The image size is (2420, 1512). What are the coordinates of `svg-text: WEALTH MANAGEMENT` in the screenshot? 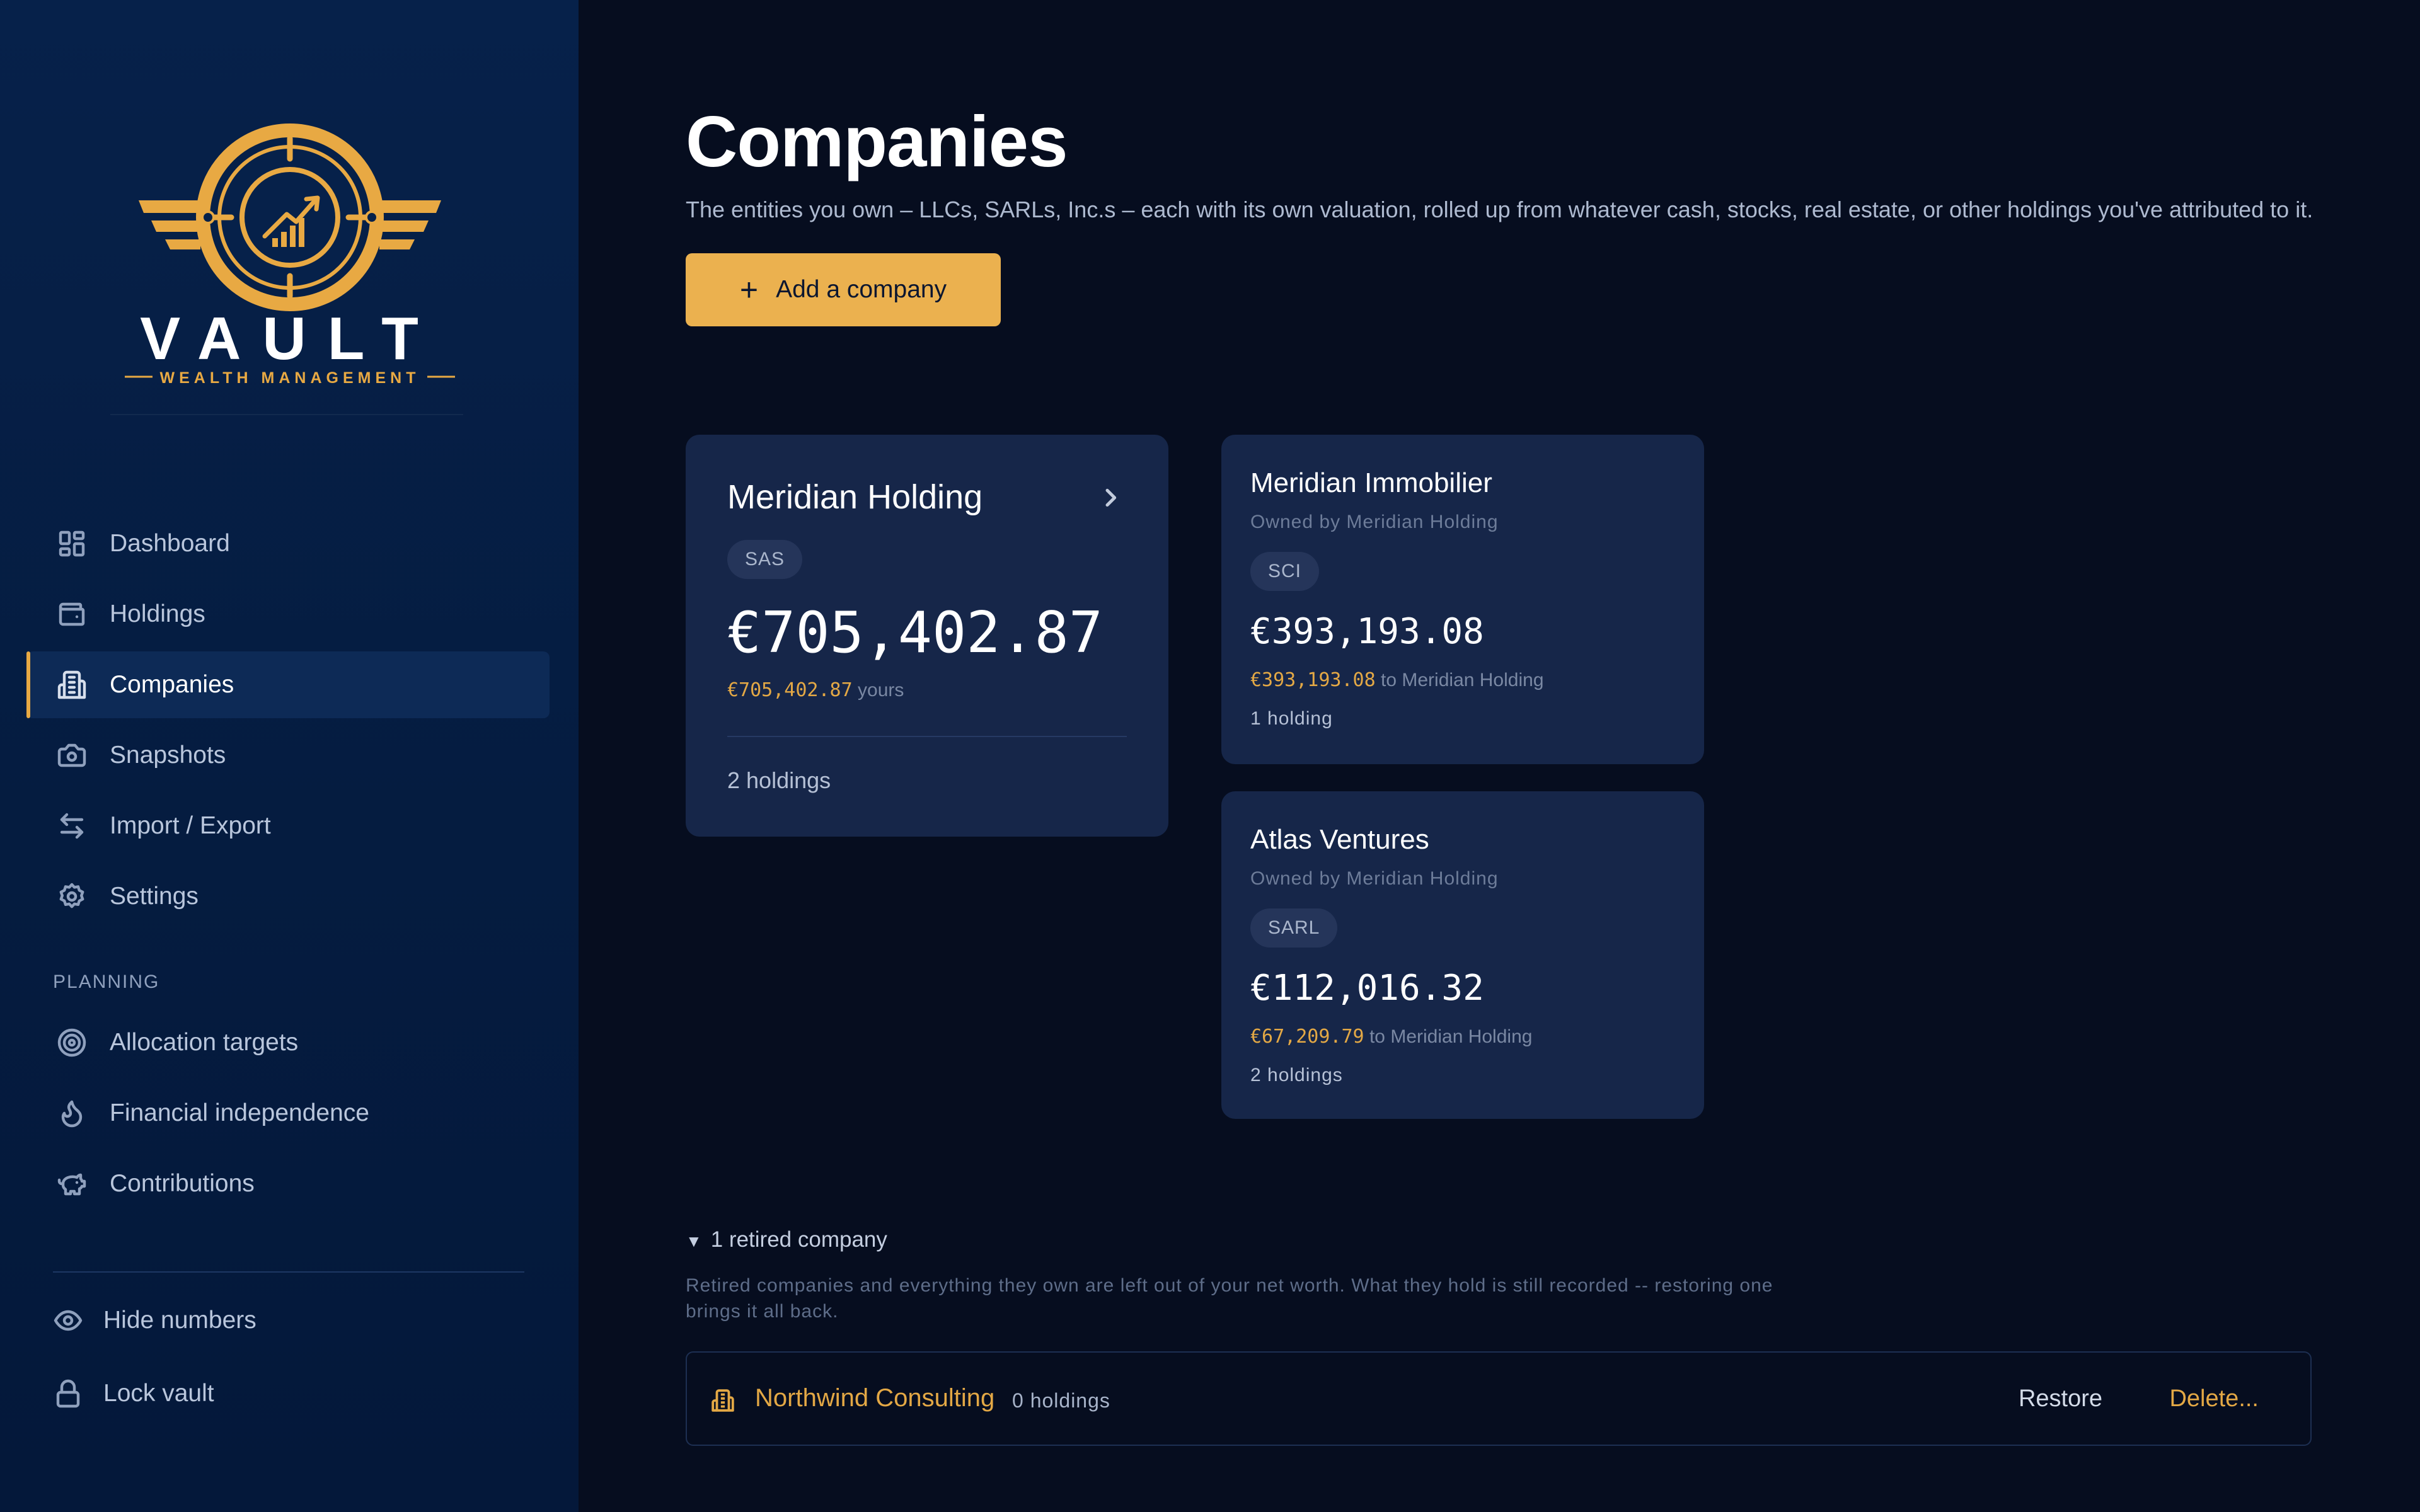 It's located at (290, 378).